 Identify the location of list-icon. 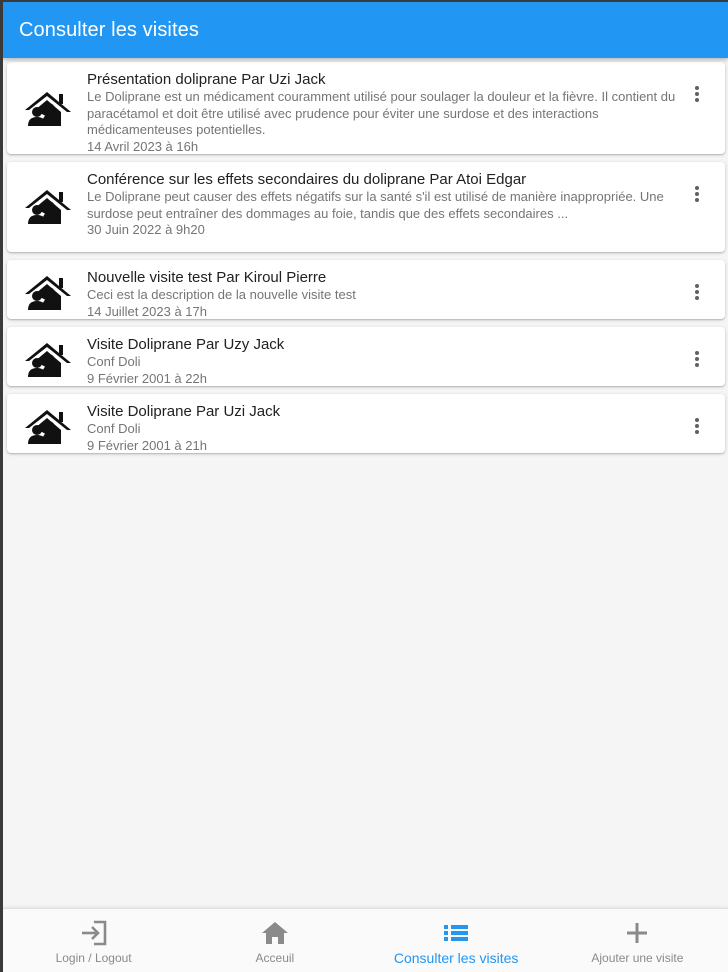
(456, 933).